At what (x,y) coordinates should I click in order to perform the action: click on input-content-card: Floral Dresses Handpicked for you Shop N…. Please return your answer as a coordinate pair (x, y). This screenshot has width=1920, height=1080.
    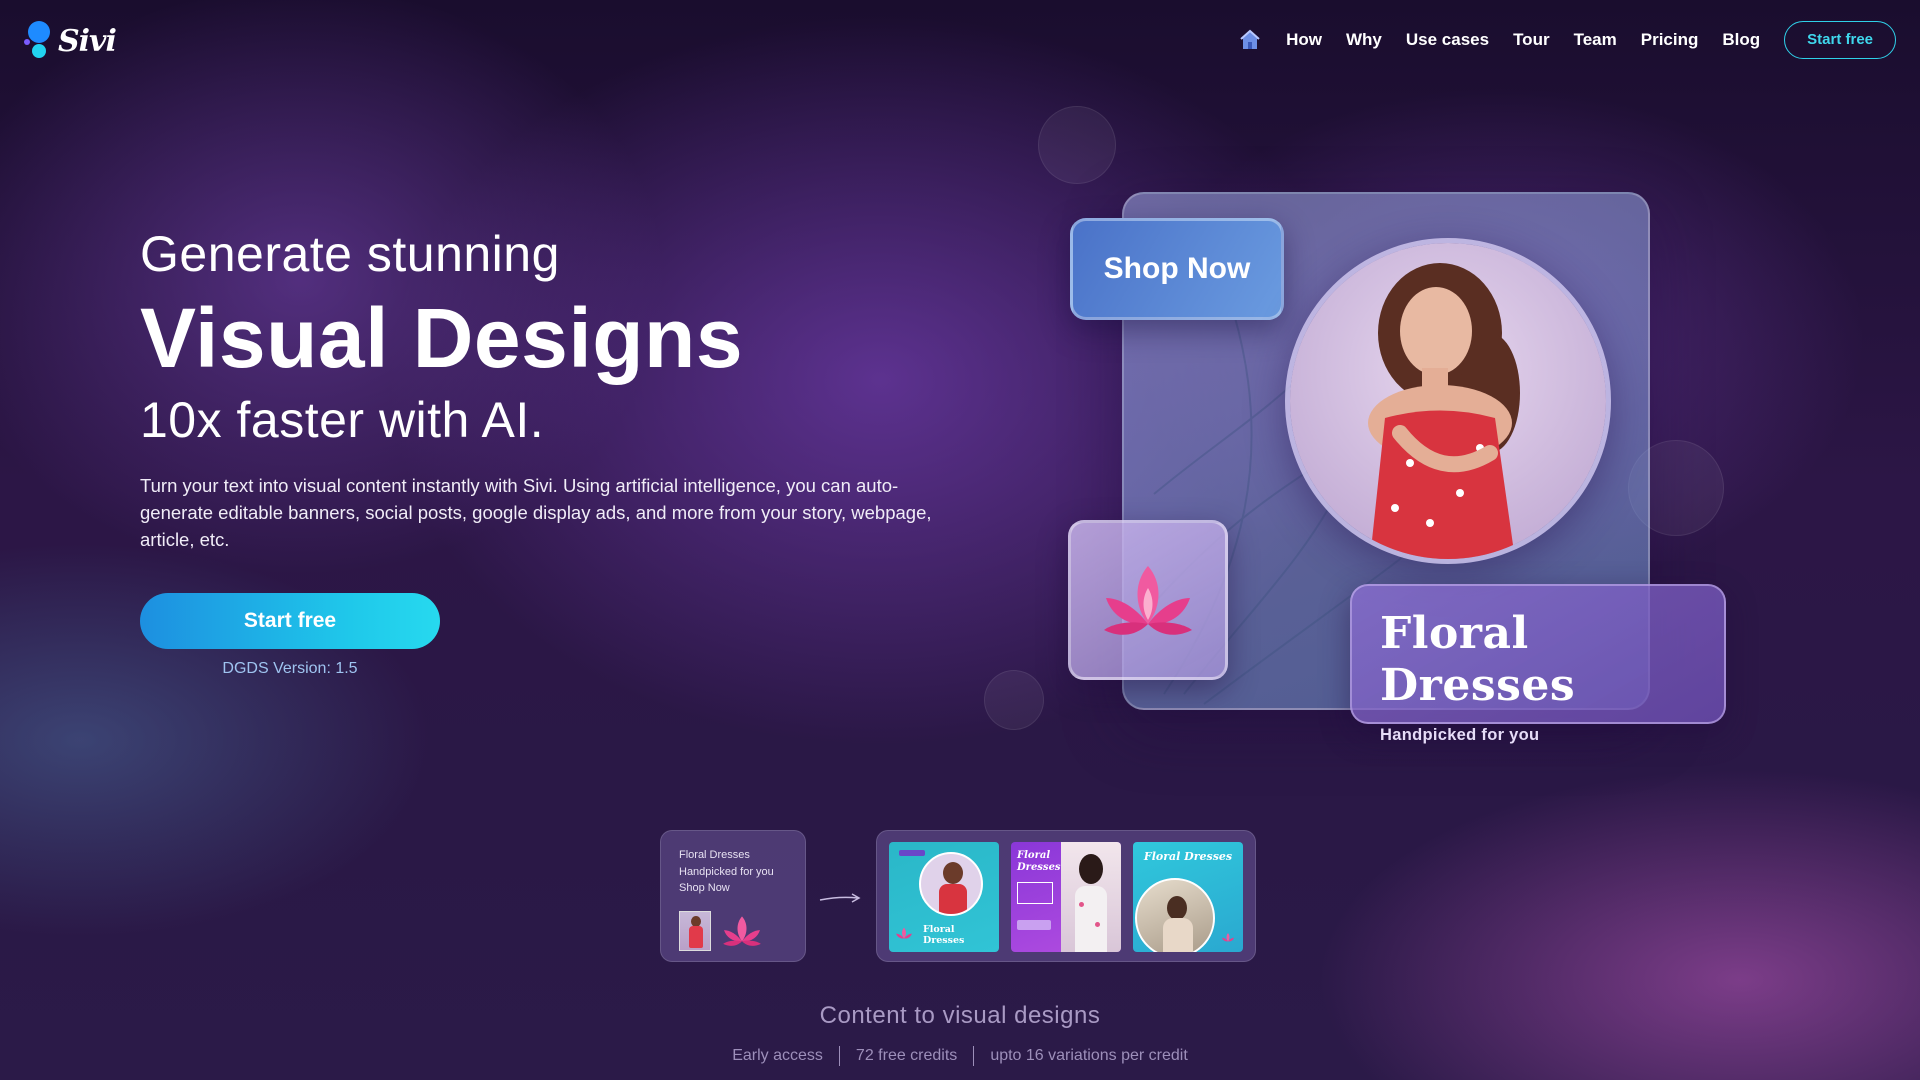
    Looking at the image, I should click on (733, 896).